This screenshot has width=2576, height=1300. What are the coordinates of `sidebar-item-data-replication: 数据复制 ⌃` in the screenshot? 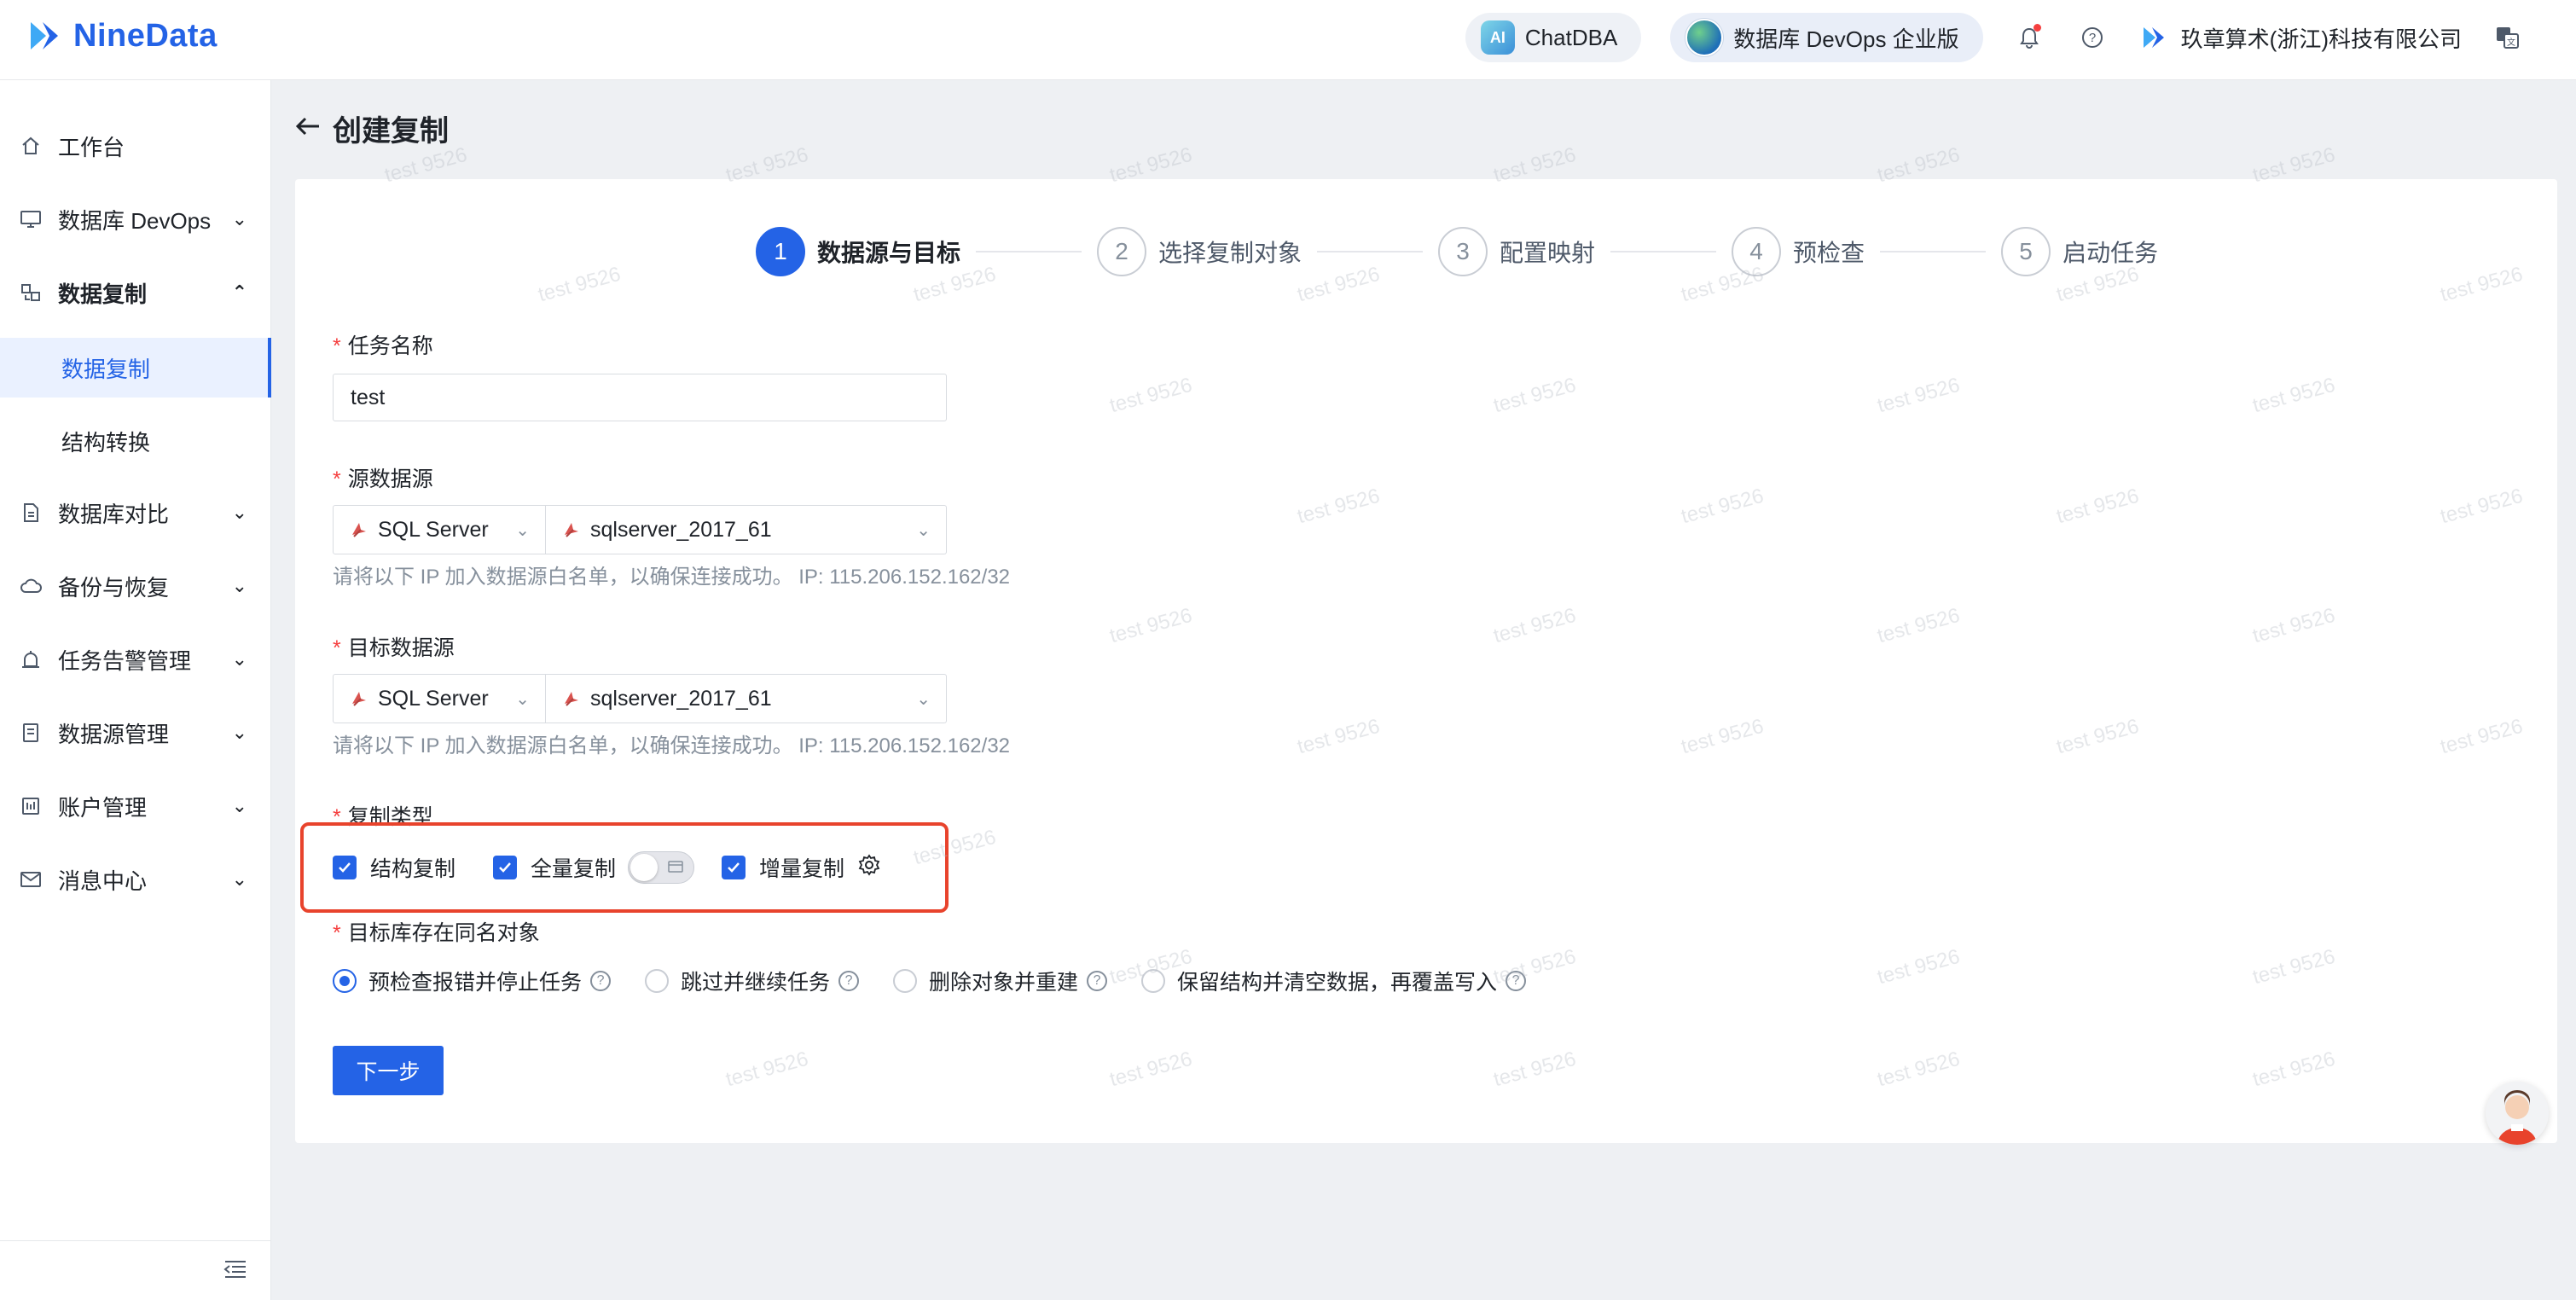 It's located at (135, 292).